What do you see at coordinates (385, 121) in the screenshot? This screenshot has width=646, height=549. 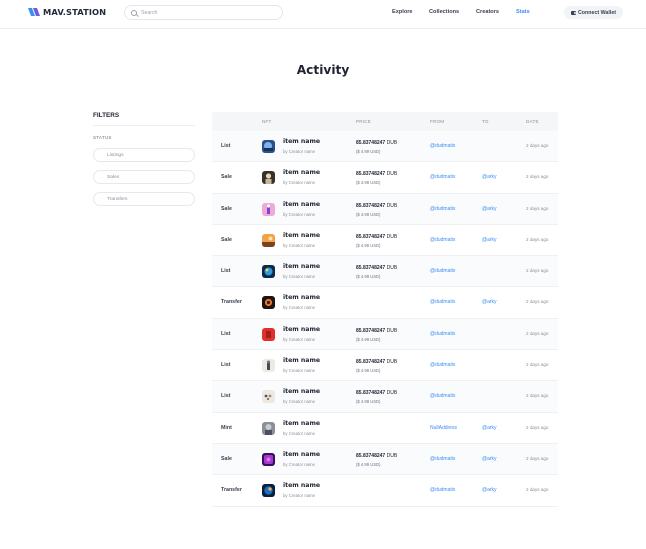 I see `table-header: NFT PRICE FROM TO DATE` at bounding box center [385, 121].